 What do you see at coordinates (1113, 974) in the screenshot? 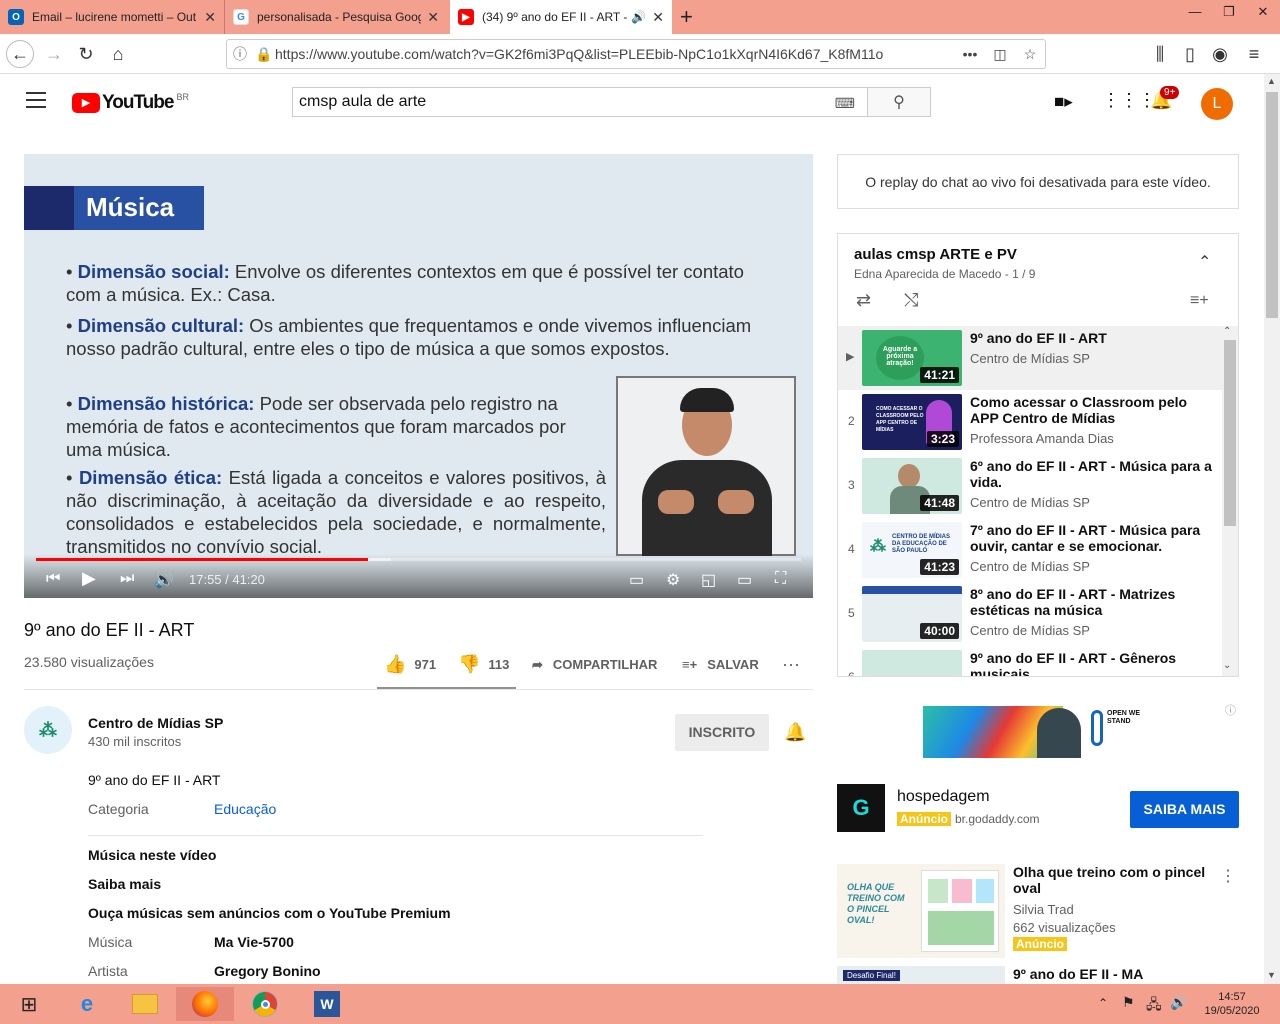
I see `related-title: 9º ano do EF II - MA` at bounding box center [1113, 974].